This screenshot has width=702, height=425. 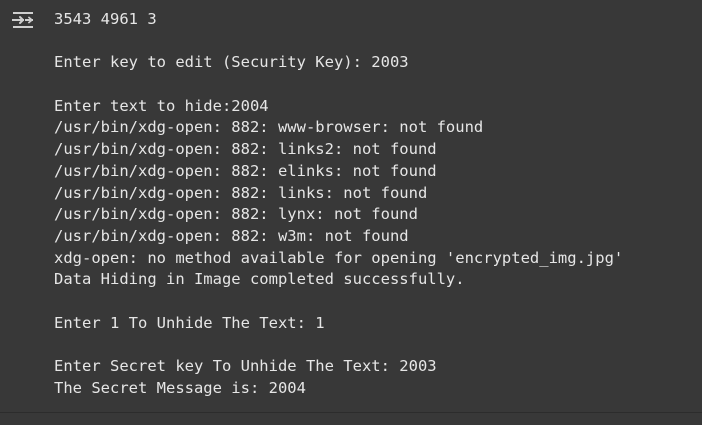 What do you see at coordinates (231, 62) in the screenshot?
I see `output-line: Enter key to edit (Security Key): 2003` at bounding box center [231, 62].